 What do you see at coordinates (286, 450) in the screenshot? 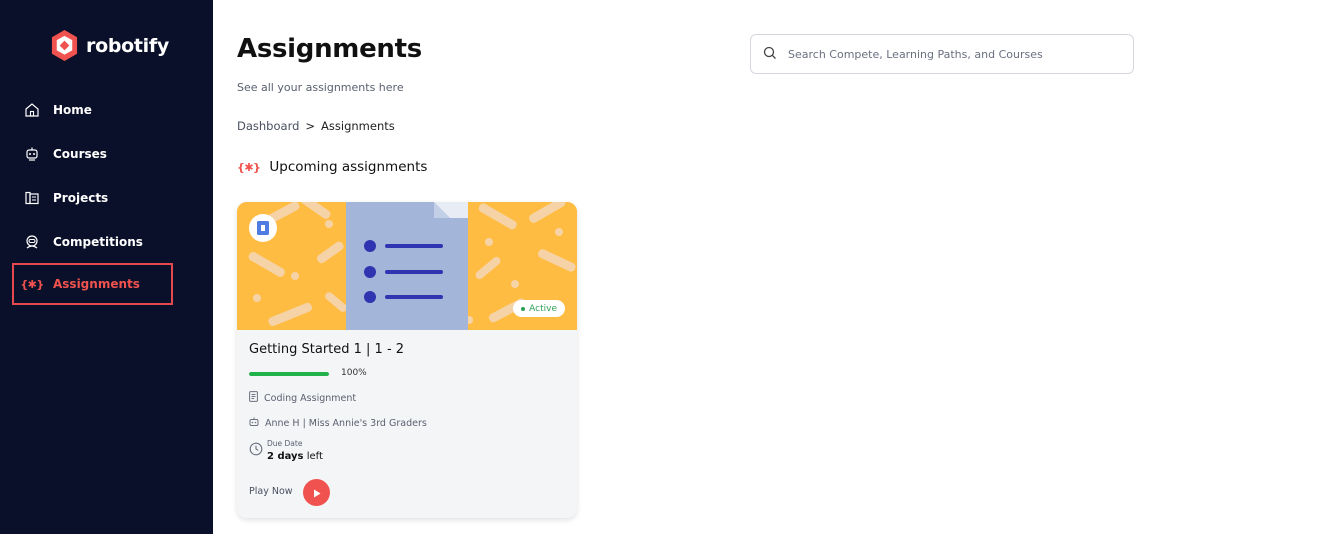
I see `due-date-block: Due Date 2 days left` at bounding box center [286, 450].